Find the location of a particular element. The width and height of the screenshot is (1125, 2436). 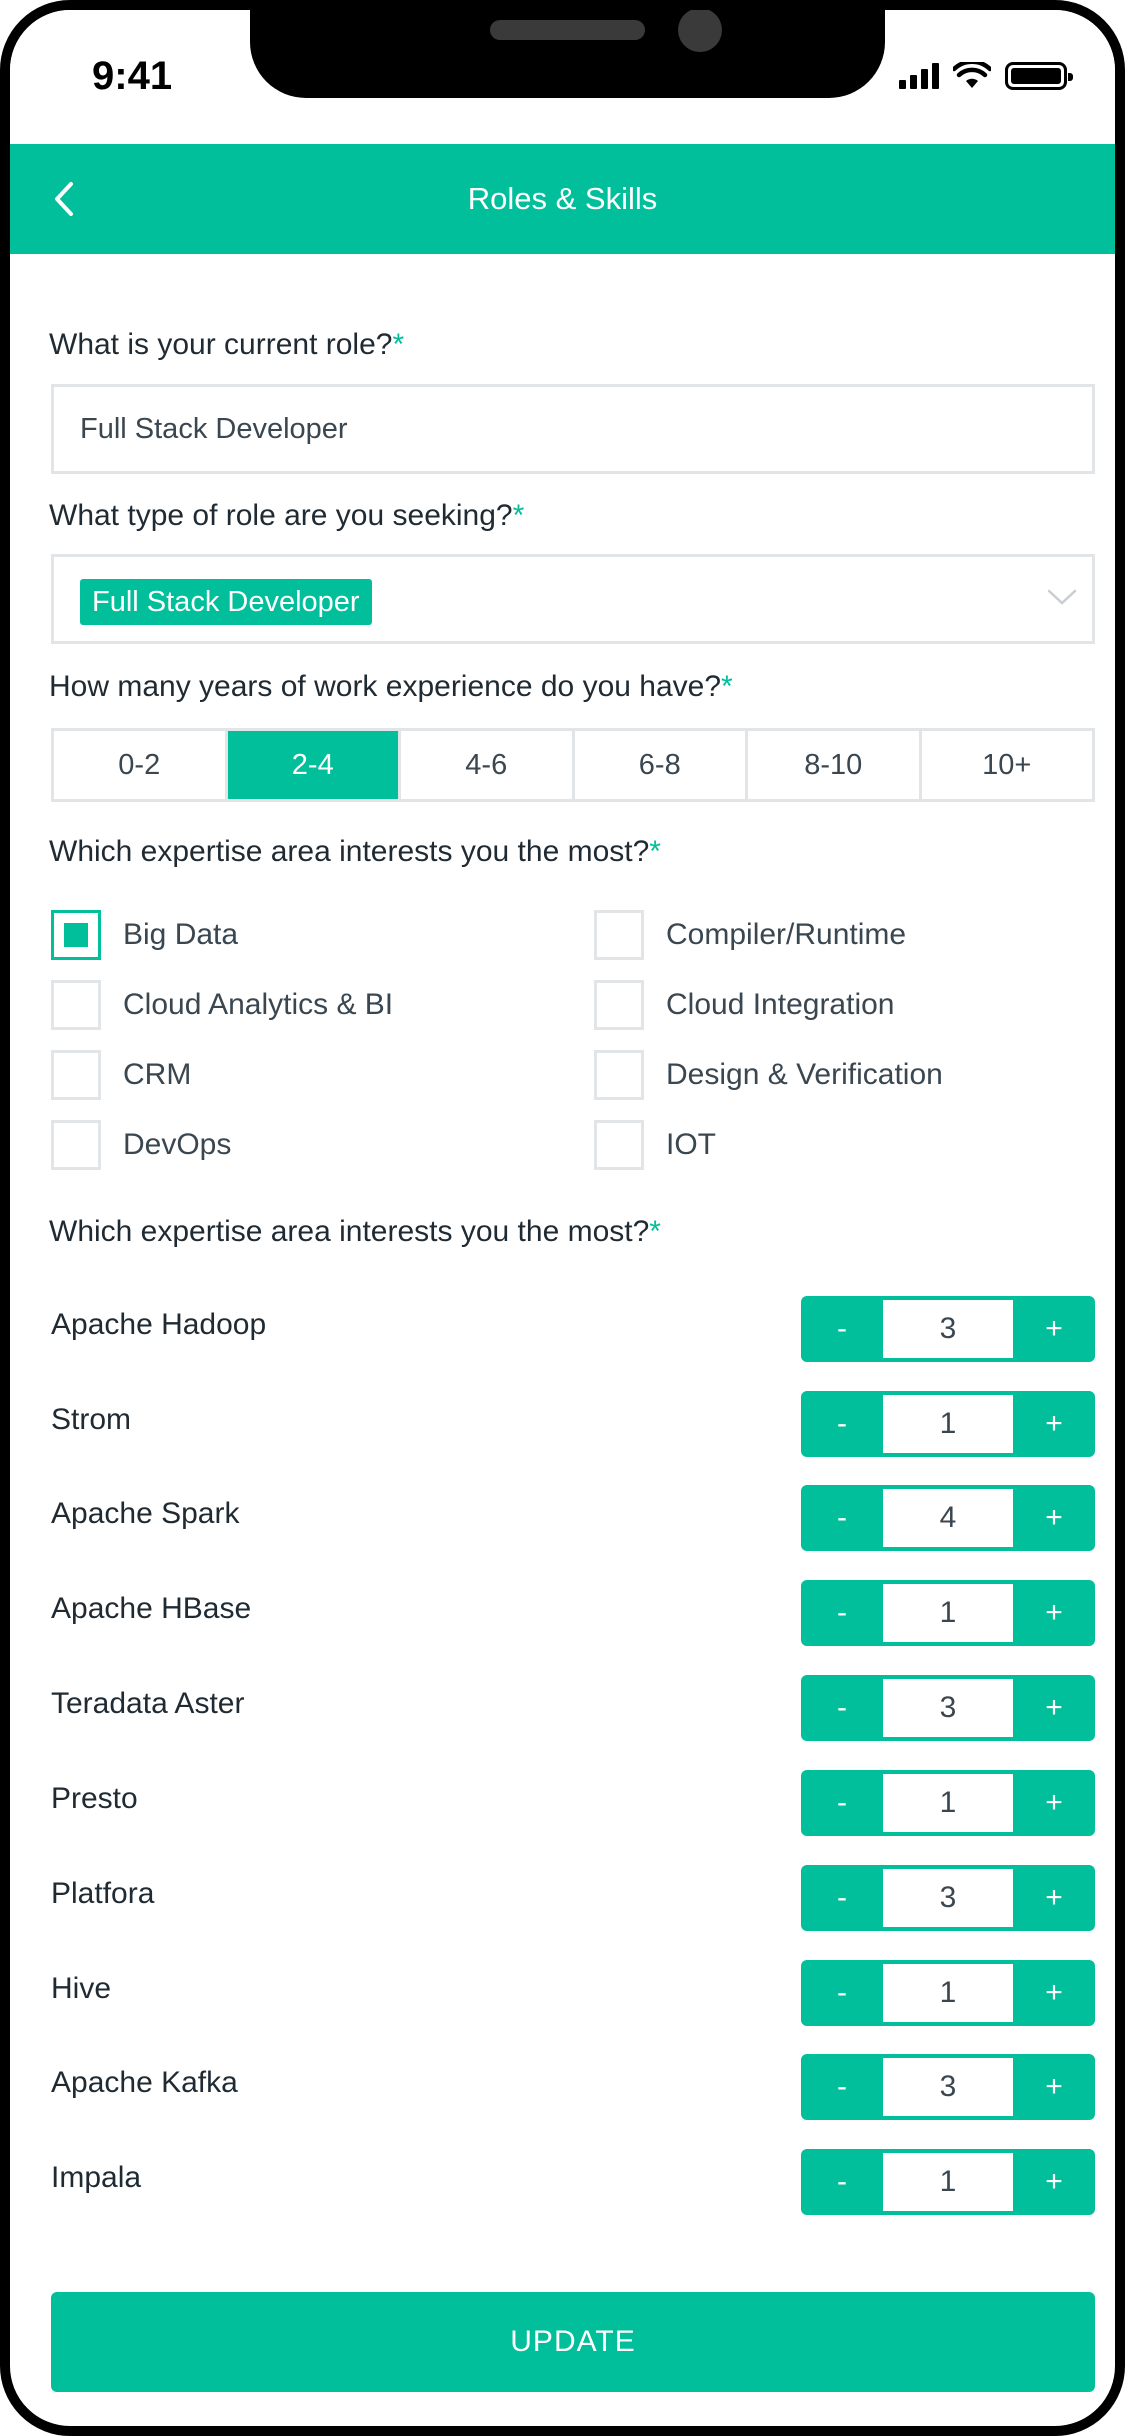

experience-option-0-2: 0-2 is located at coordinates (141, 765).